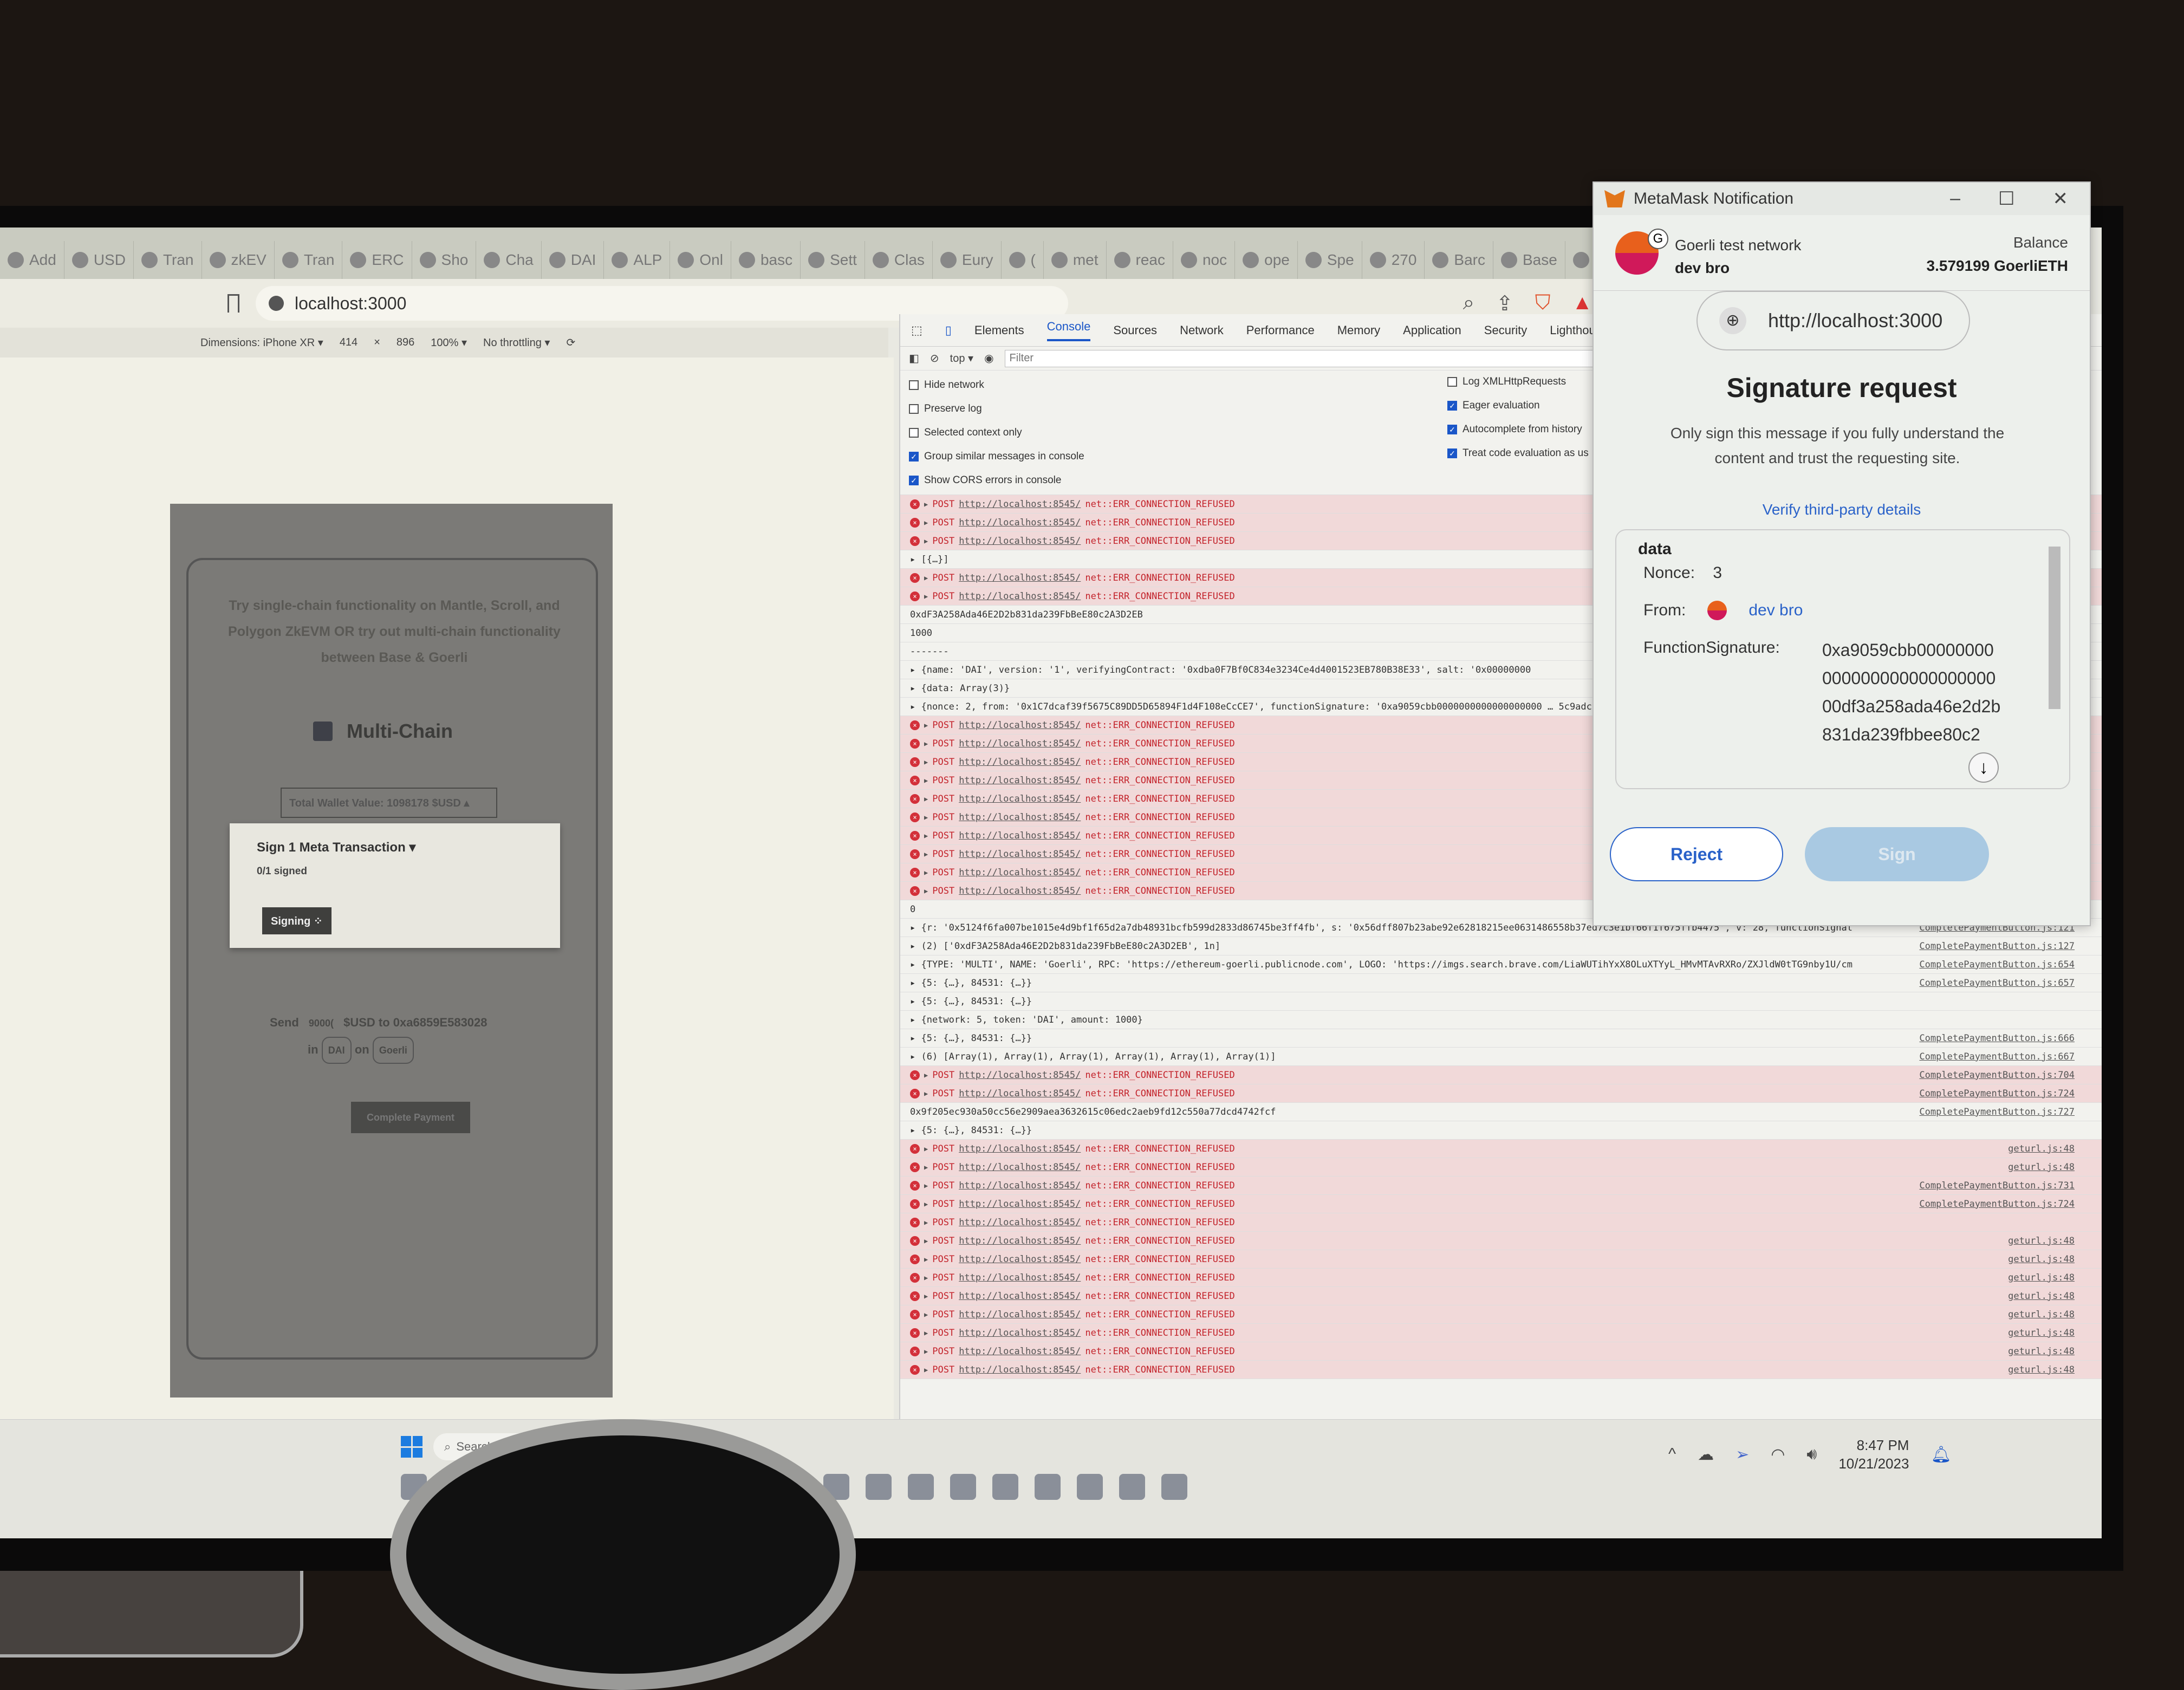 This screenshot has width=2184, height=1690. I want to click on brave-rewards-icon: ▲, so click(1582, 303).